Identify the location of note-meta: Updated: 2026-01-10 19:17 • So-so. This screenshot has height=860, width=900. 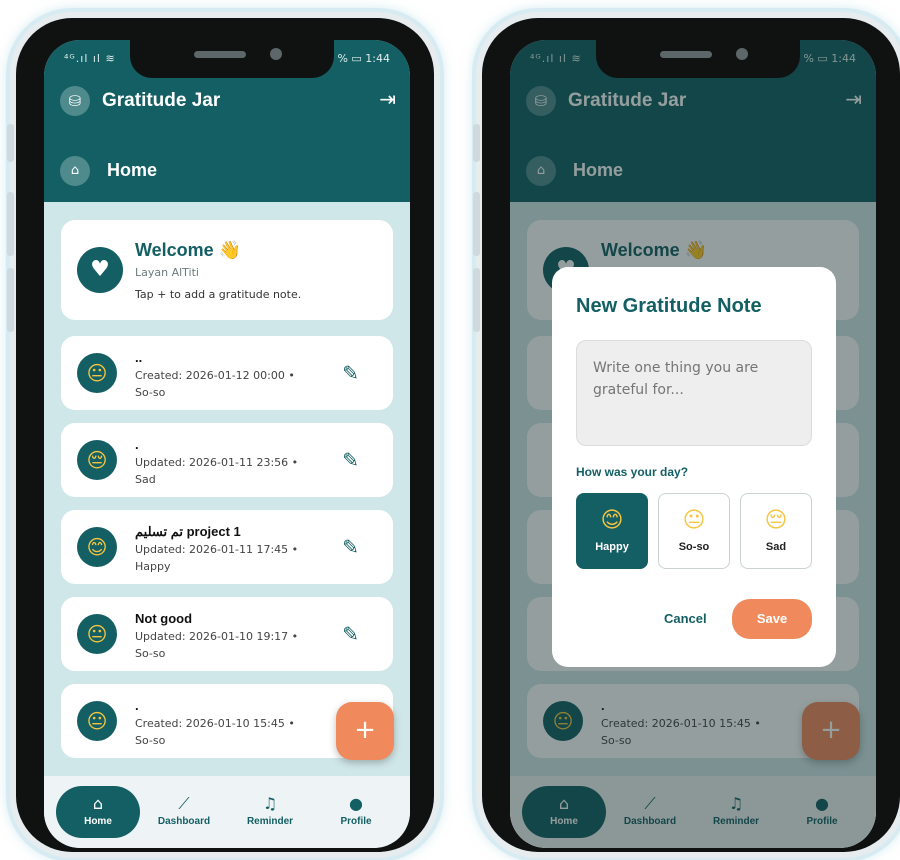
(225, 645).